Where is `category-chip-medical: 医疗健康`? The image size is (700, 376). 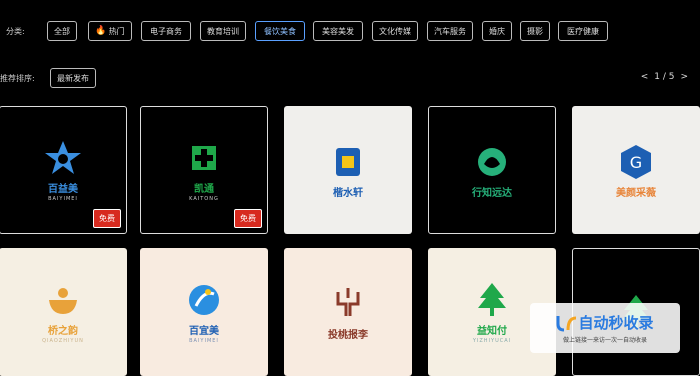
category-chip-medical: 医疗健康 is located at coordinates (583, 31).